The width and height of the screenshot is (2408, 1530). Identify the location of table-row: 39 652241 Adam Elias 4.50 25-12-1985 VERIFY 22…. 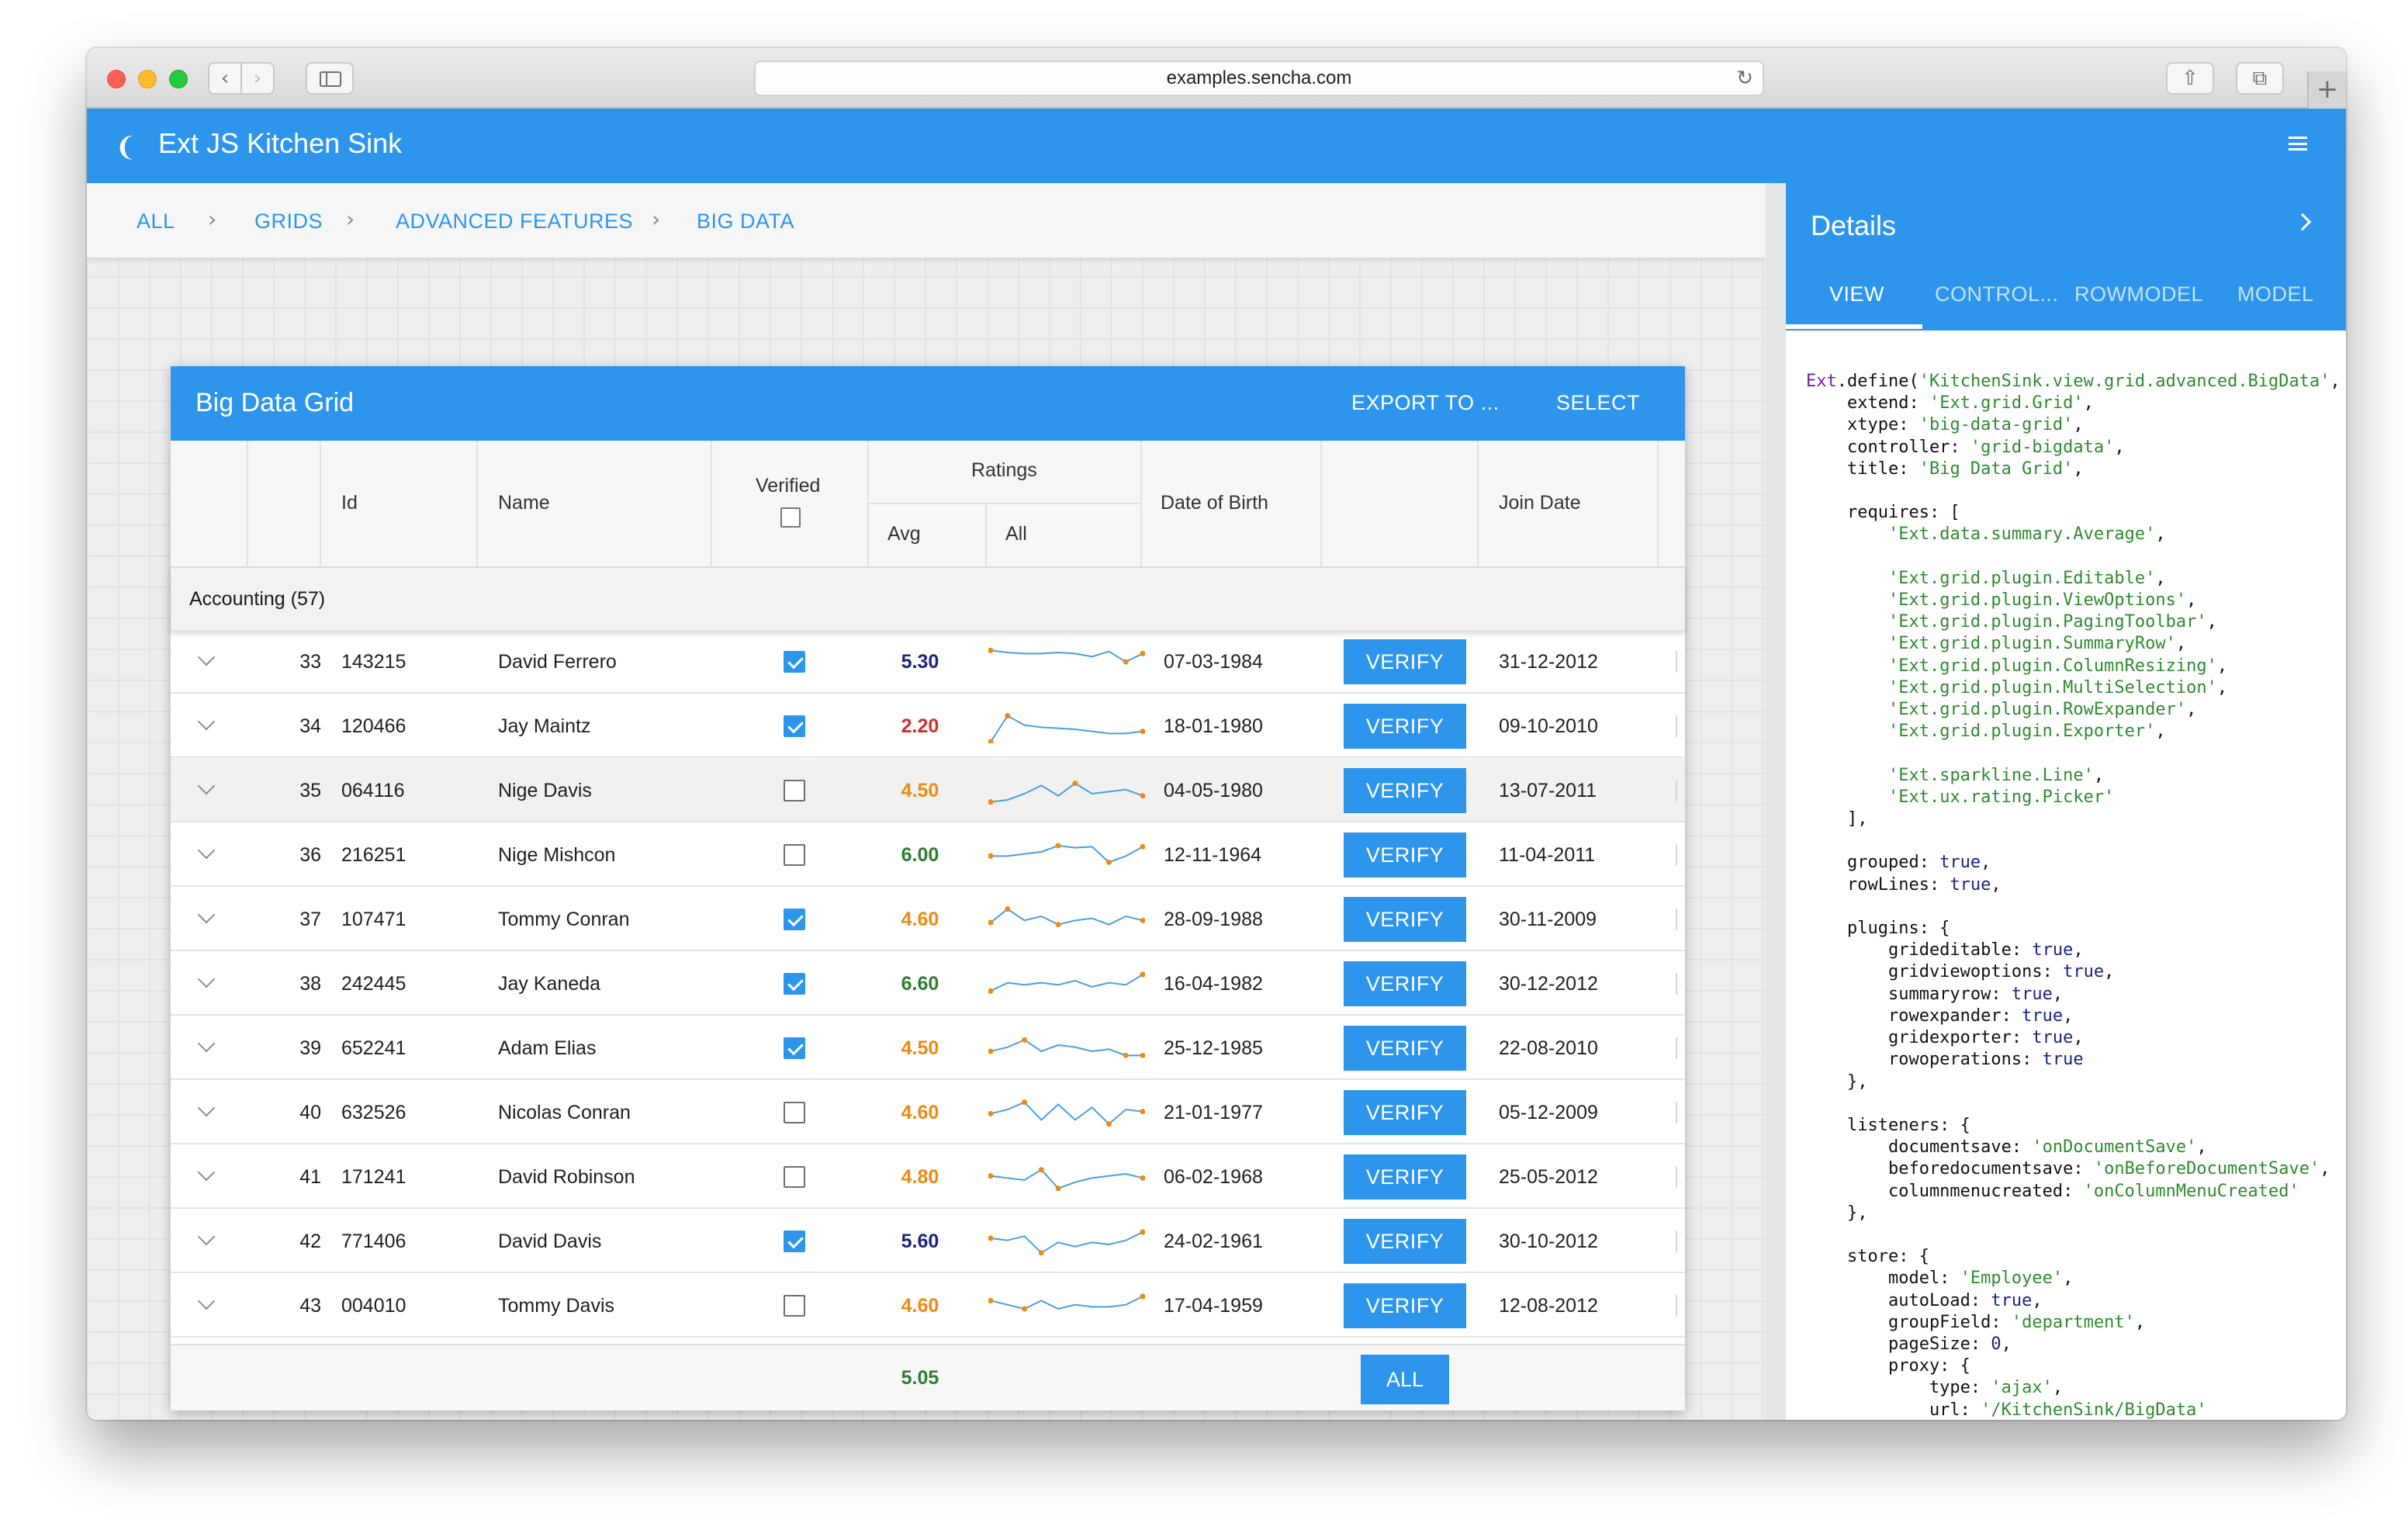
(928, 1048).